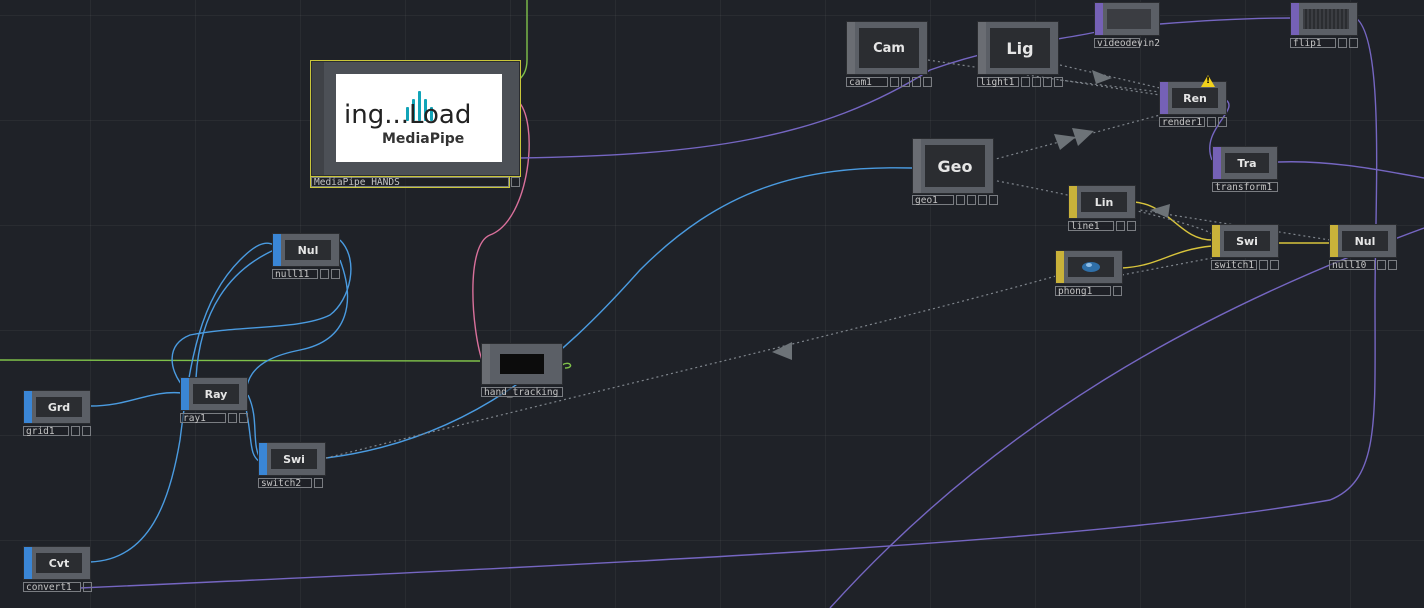  Describe the element at coordinates (1060, 267) in the screenshot. I see `node-phong-strip` at that location.